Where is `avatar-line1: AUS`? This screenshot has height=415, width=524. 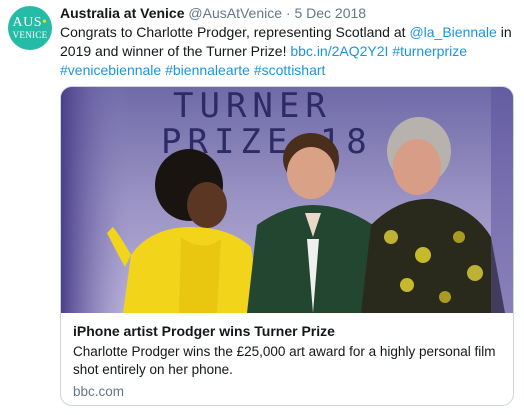
avatar-line1: AUS is located at coordinates (27, 22).